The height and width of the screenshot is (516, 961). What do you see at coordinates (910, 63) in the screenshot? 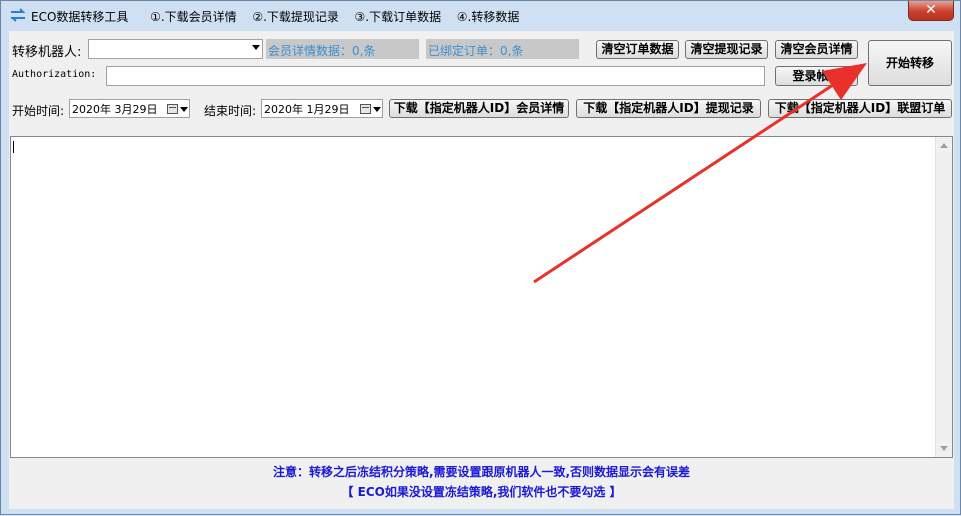
I see `start-transfer-button: 开始转移` at bounding box center [910, 63].